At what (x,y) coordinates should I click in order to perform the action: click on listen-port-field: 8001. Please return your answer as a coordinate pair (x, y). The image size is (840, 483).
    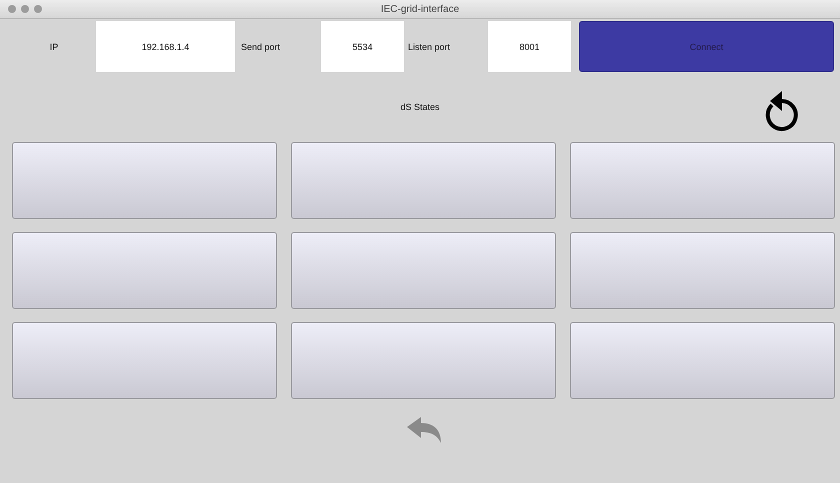
    Looking at the image, I should click on (529, 46).